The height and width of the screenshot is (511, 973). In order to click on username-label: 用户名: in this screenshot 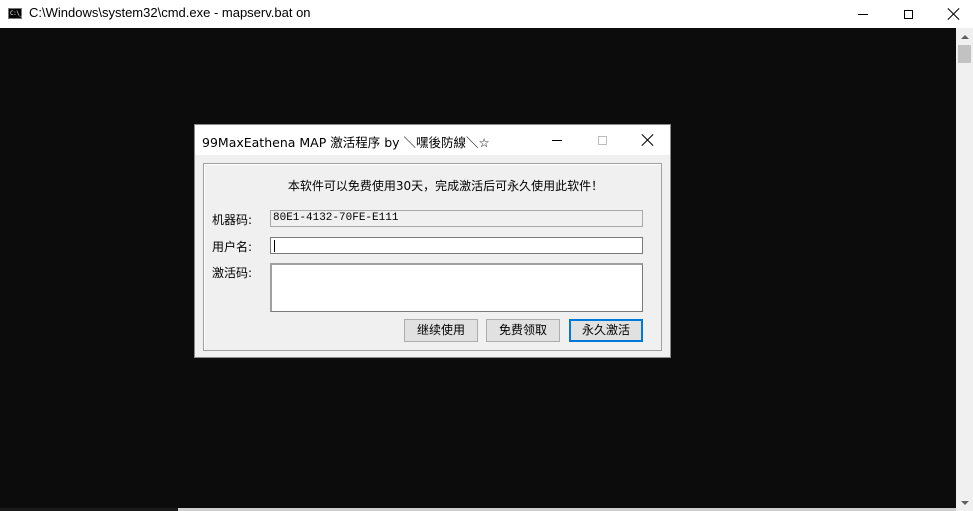, I will do `click(232, 247)`.